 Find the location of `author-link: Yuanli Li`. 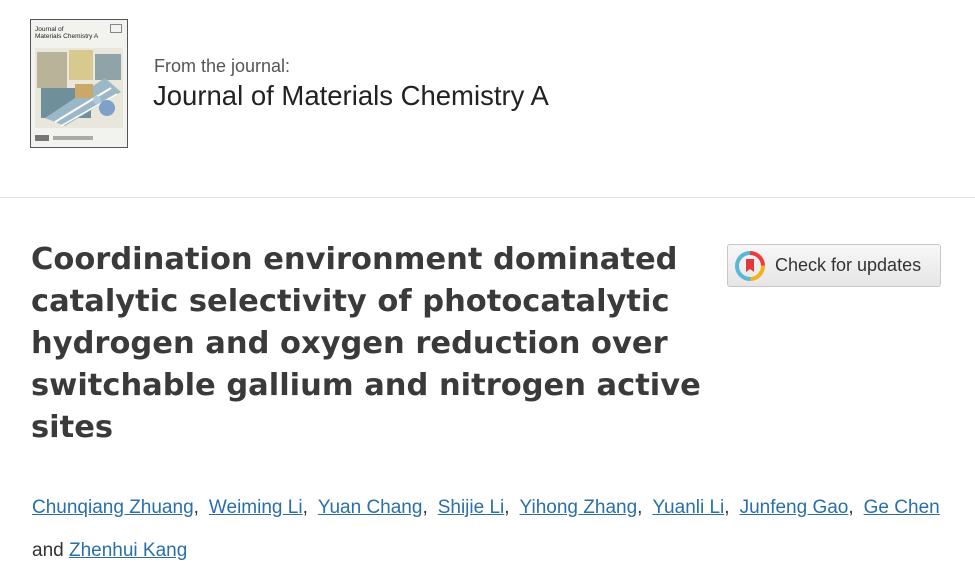

author-link: Yuanli Li is located at coordinates (688, 507).